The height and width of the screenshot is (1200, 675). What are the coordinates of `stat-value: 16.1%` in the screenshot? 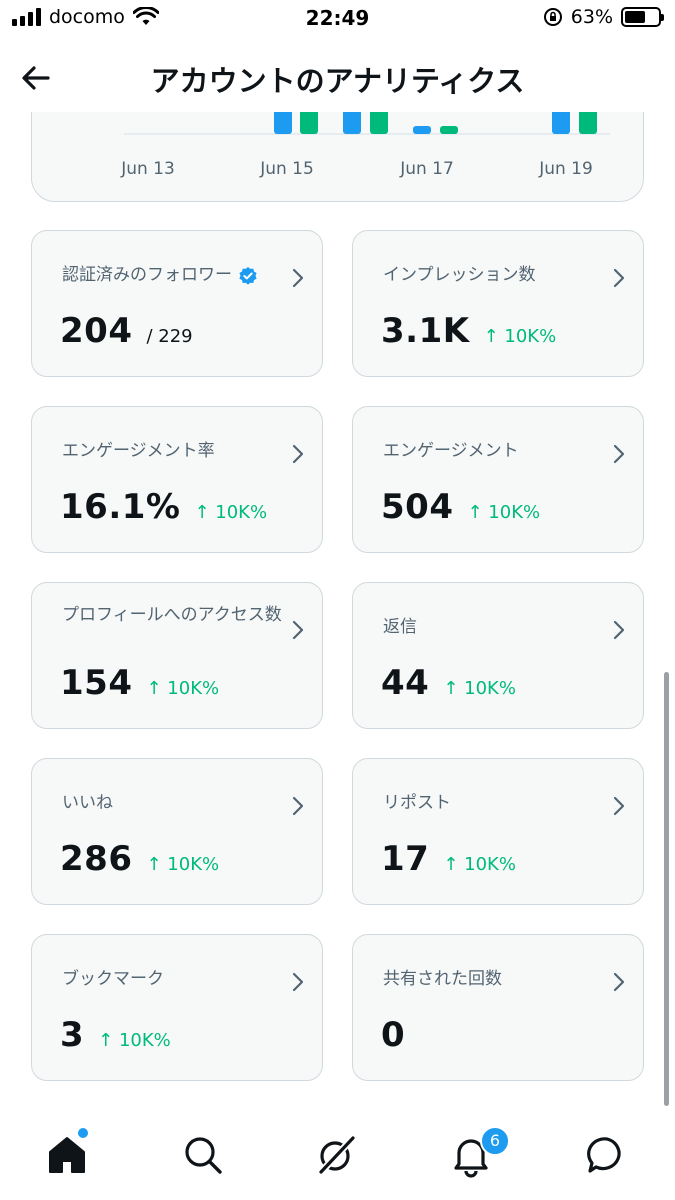 It's located at (120, 507).